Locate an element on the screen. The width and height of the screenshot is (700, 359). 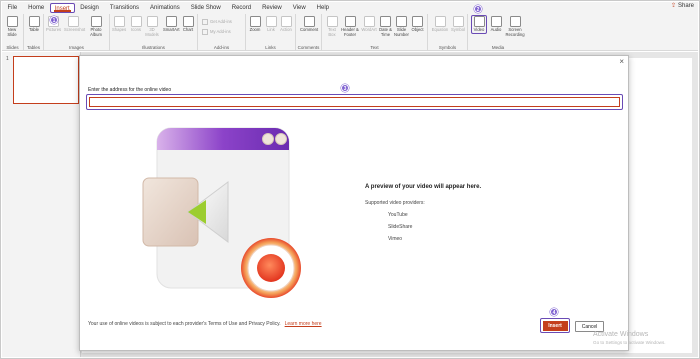
shapes-button: Shapes is located at coordinates (119, 24).